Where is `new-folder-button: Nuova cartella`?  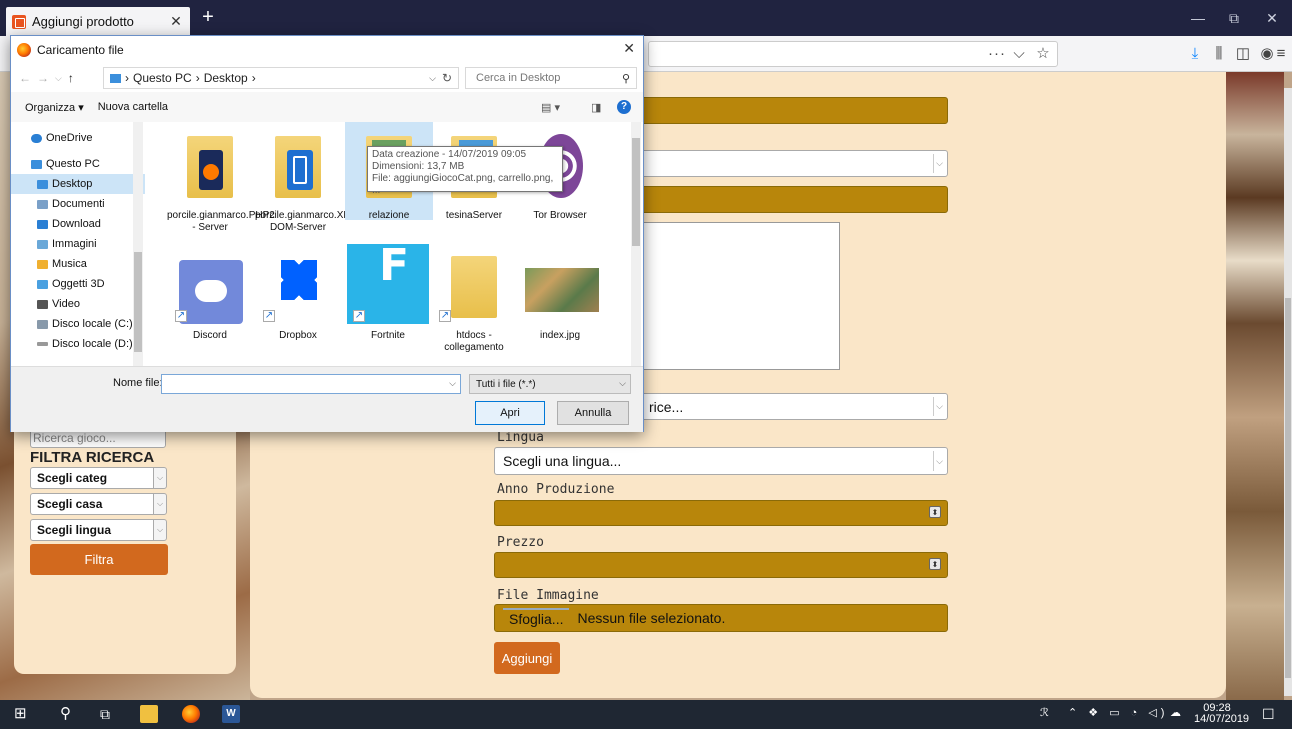 new-folder-button: Nuova cartella is located at coordinates (133, 107).